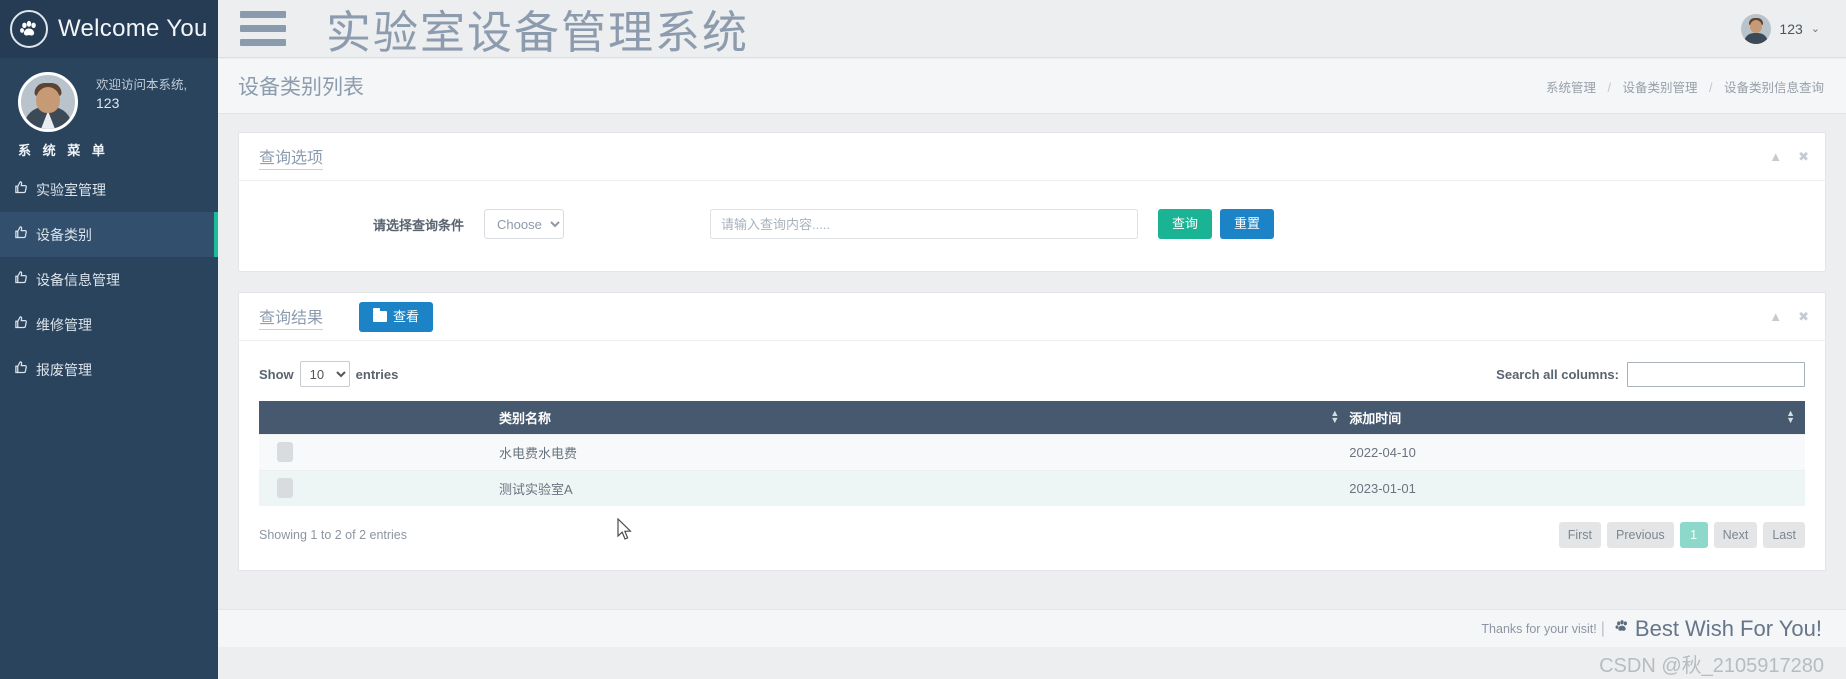  Describe the element at coordinates (109, 324) in the screenshot. I see `sidebar-item-maintenance-management: 维修管理` at that location.